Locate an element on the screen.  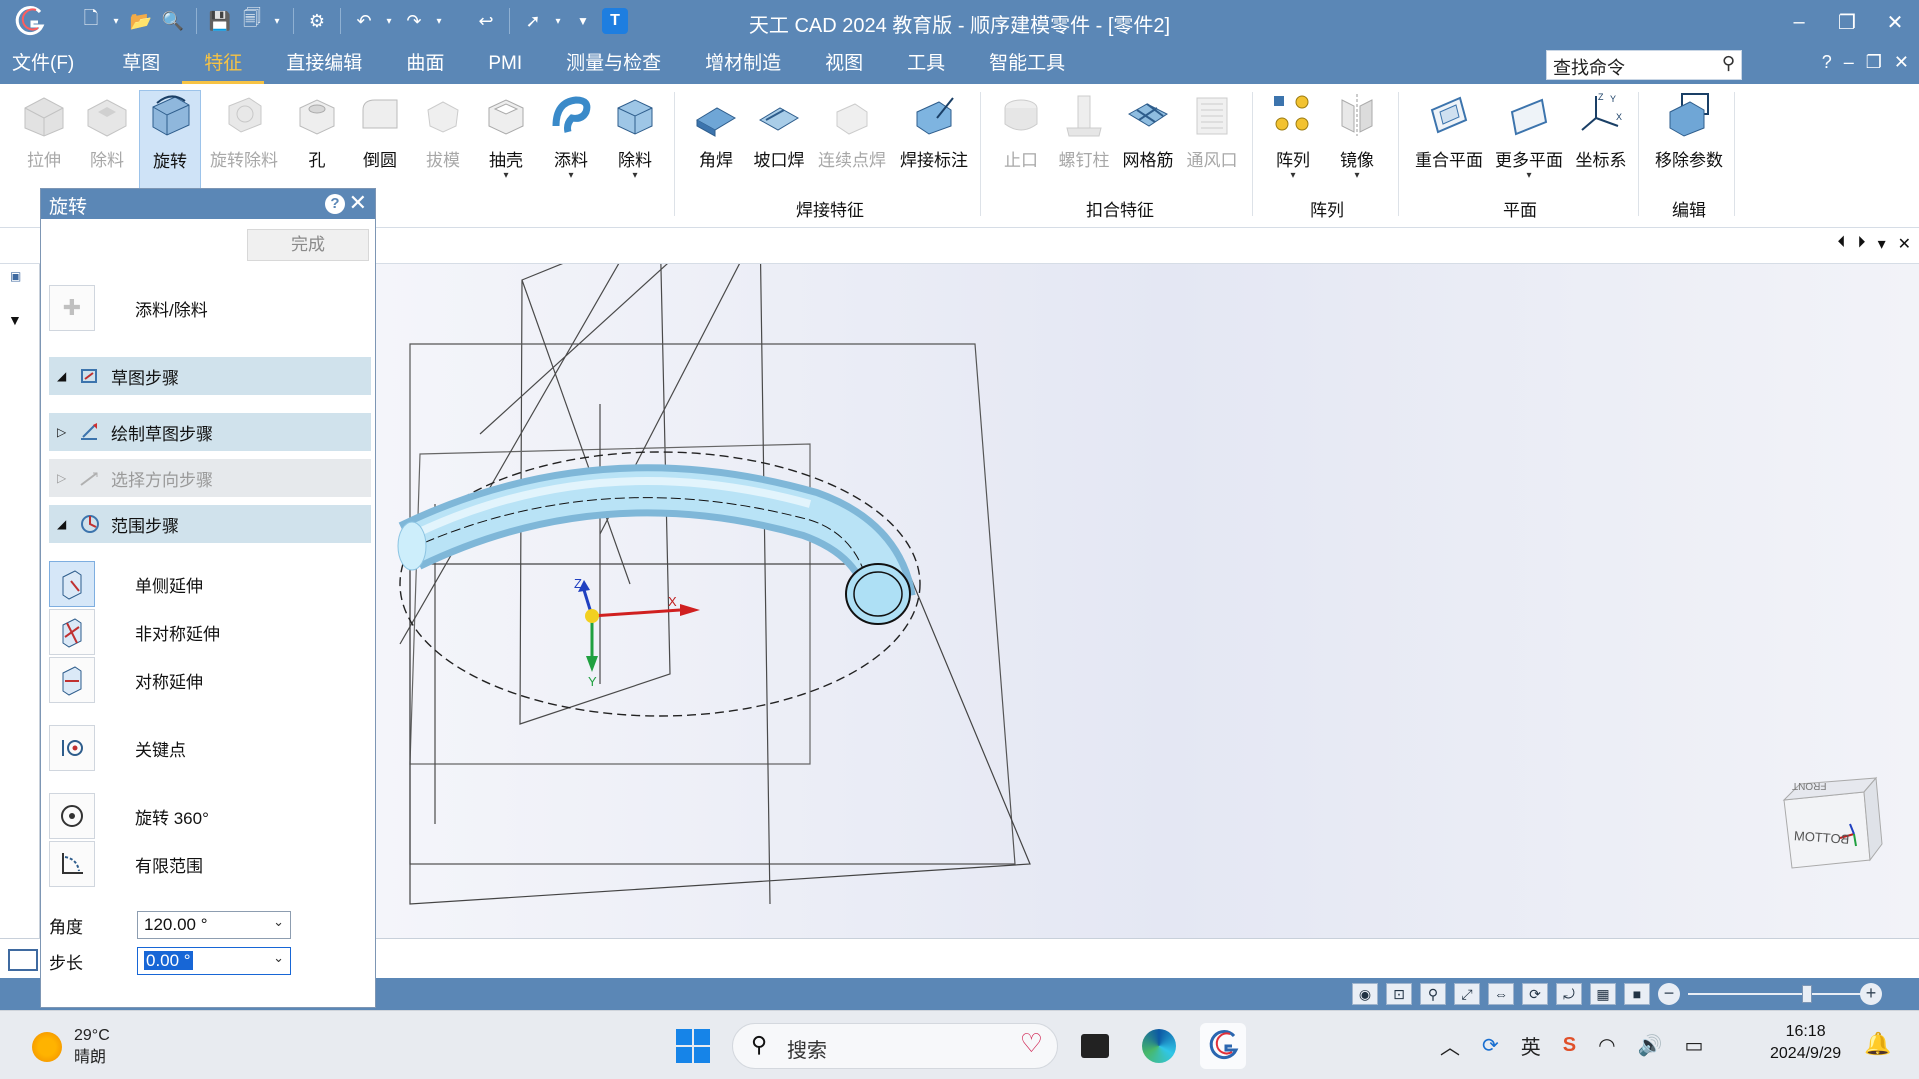
edge-browser-icon is located at coordinates (1159, 1046).